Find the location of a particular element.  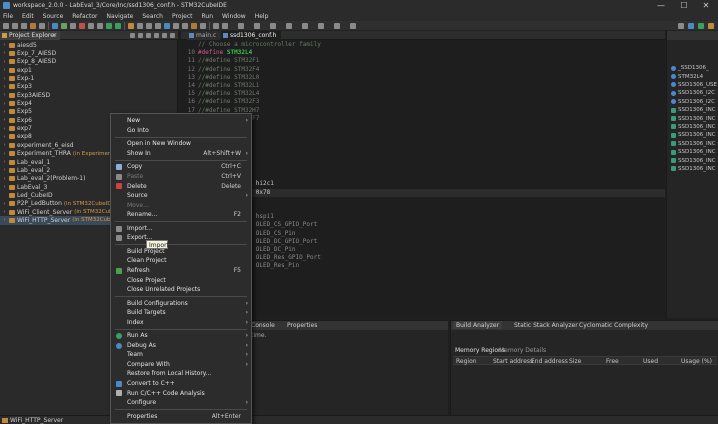

tab-ssd1306-conf-h: ssd1306_conf.h is located at coordinates (251, 35).